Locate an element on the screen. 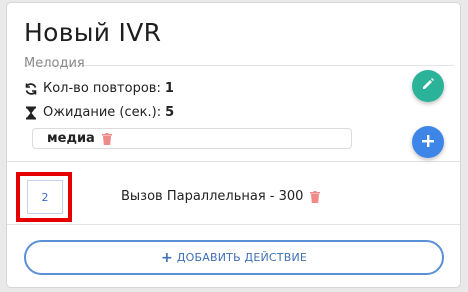  edit-button is located at coordinates (428, 86).